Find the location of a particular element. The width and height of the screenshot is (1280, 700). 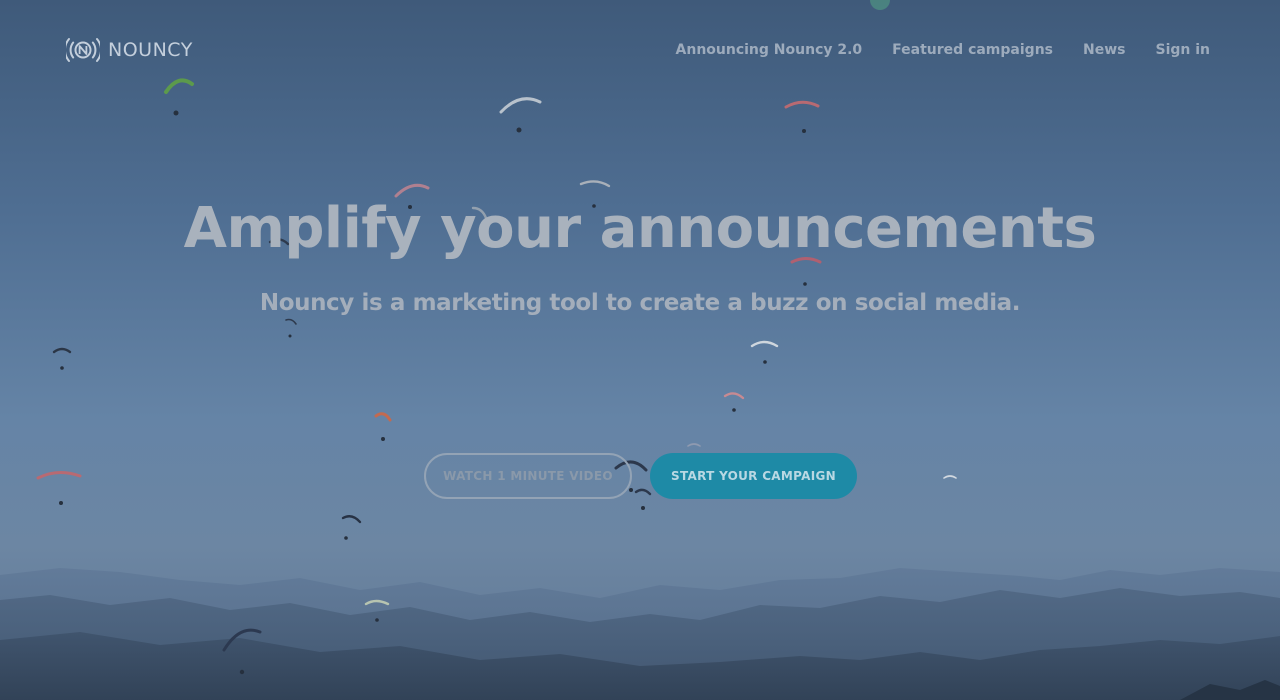

brand-name: NOUNCY is located at coordinates (150, 50).